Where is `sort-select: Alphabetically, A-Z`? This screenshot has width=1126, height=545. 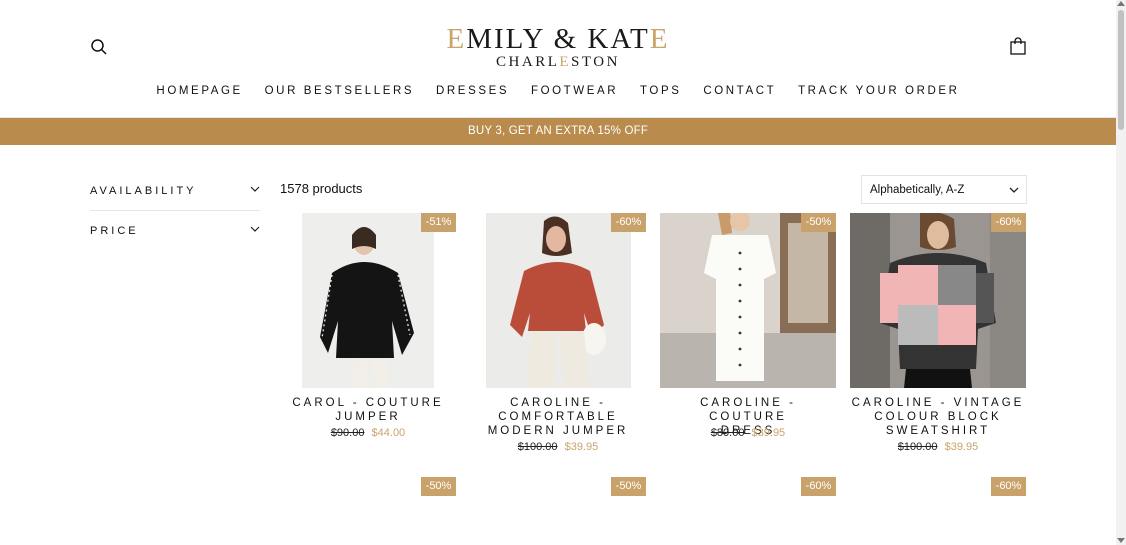
sort-select: Alphabetically, A-Z is located at coordinates (944, 189).